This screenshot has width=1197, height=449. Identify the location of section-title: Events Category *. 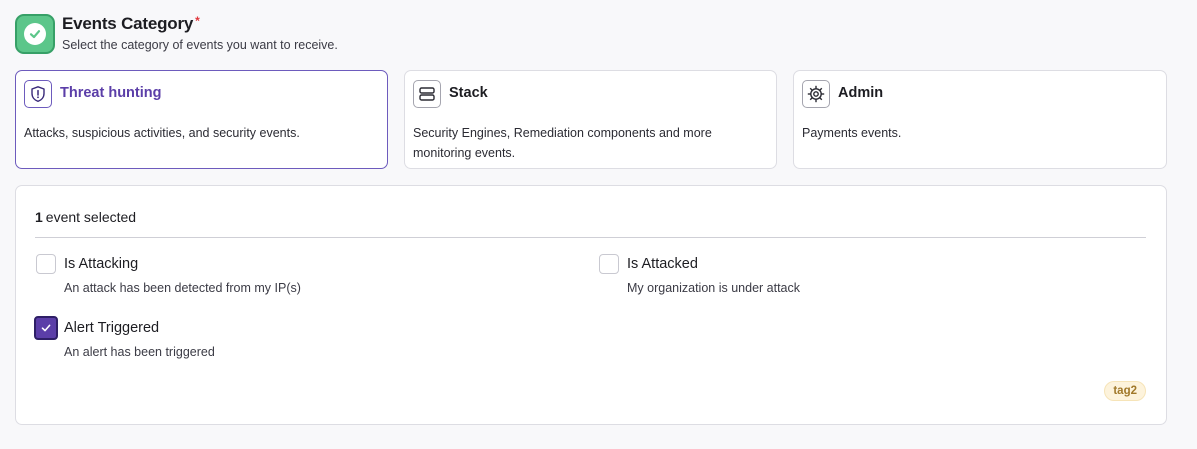
(131, 24).